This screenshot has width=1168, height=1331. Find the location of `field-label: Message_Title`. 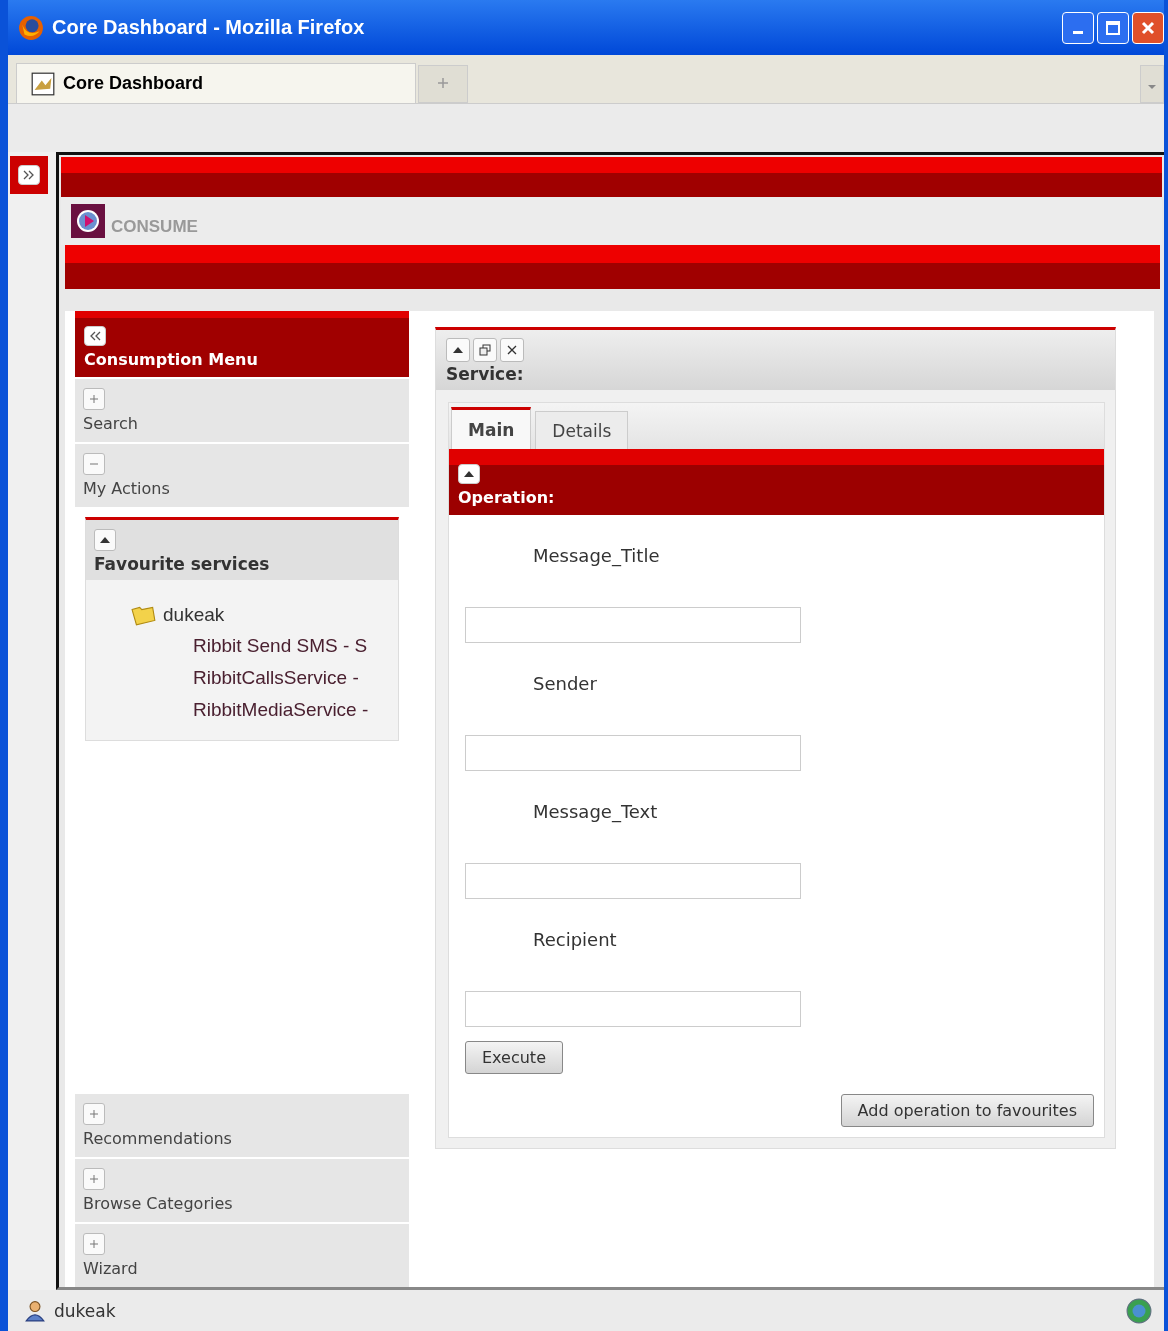

field-label: Message_Title is located at coordinates (597, 557).